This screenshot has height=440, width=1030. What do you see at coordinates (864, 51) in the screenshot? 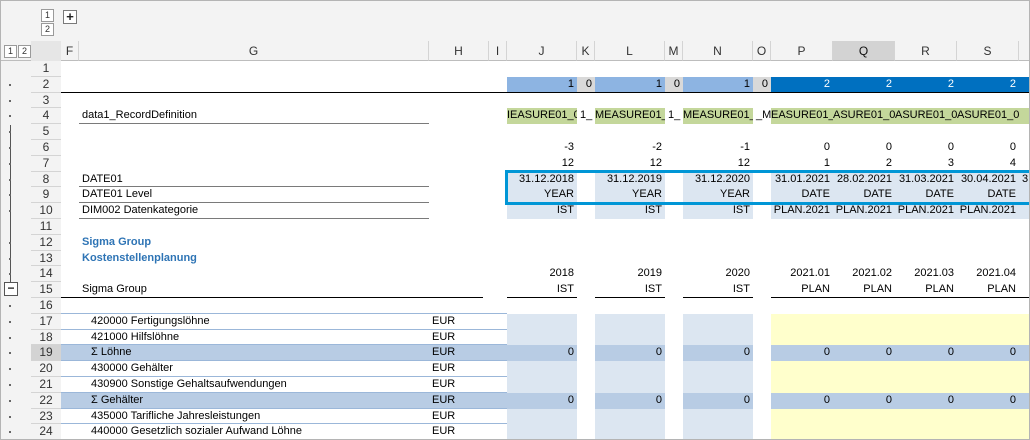
I see `column-header-q: Q` at bounding box center [864, 51].